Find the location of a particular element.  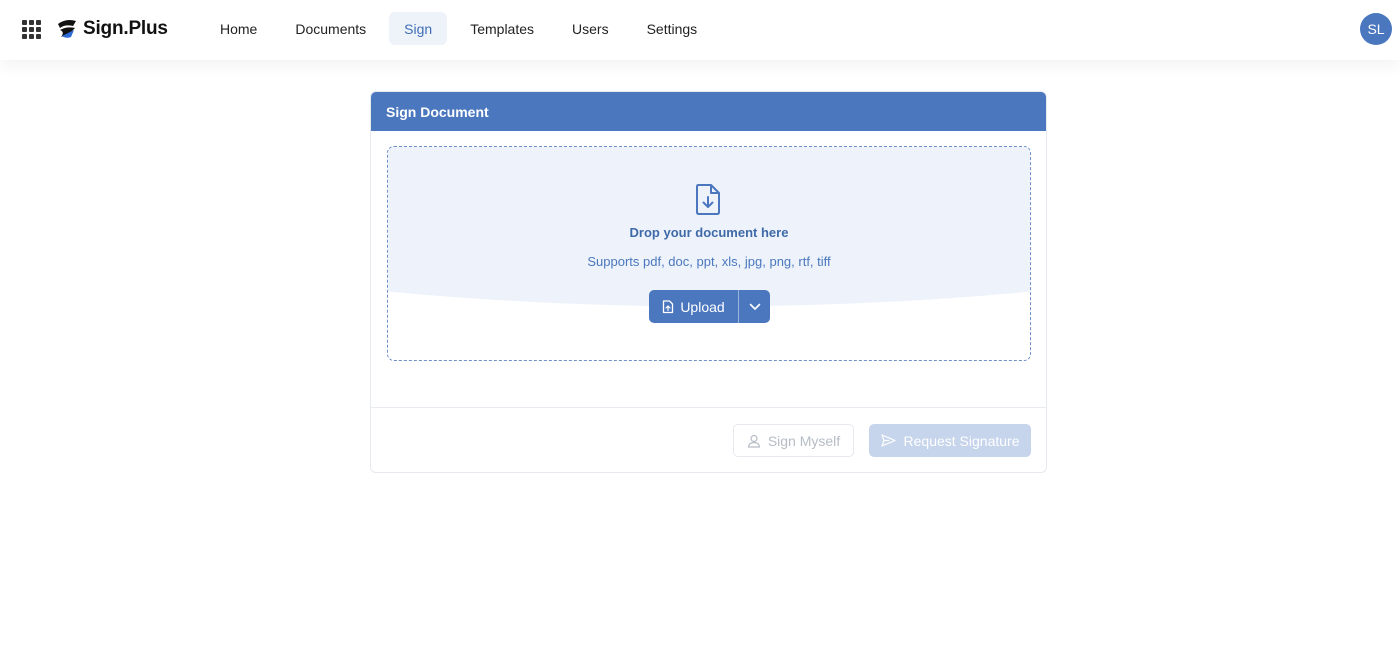

upload-label: Upload is located at coordinates (702, 306).